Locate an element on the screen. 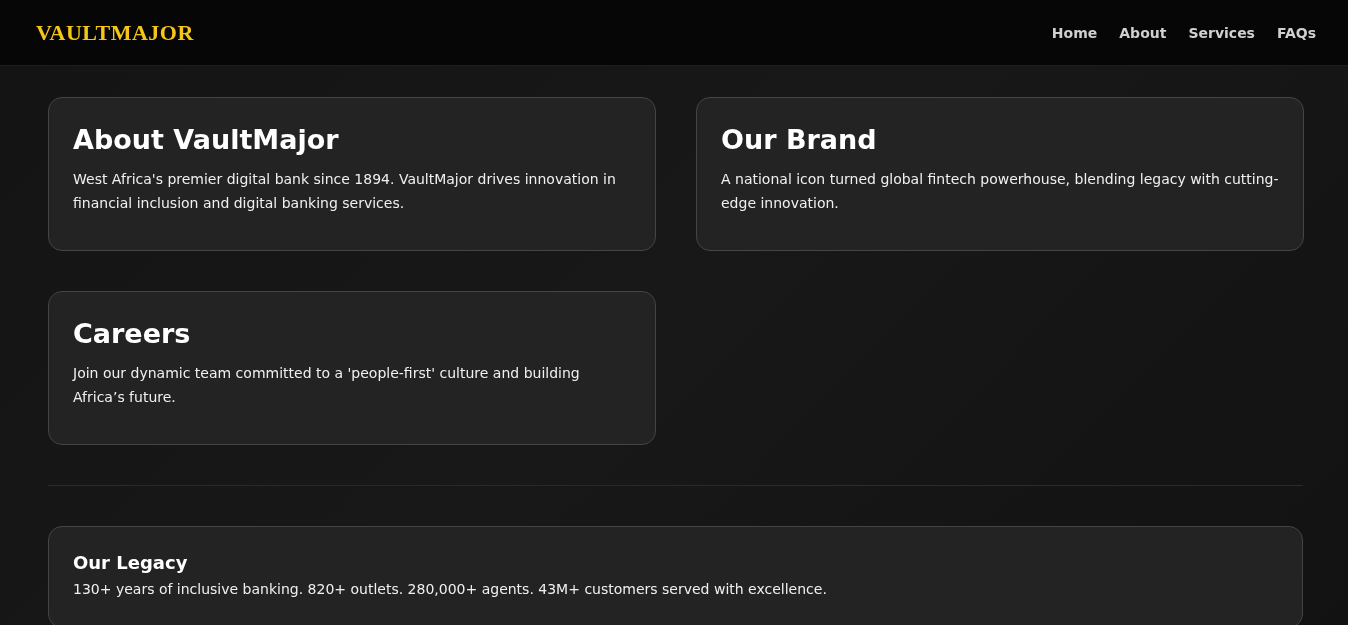 Image resolution: width=1348 pixels, height=625 pixels. nav-link: About is located at coordinates (1143, 32).